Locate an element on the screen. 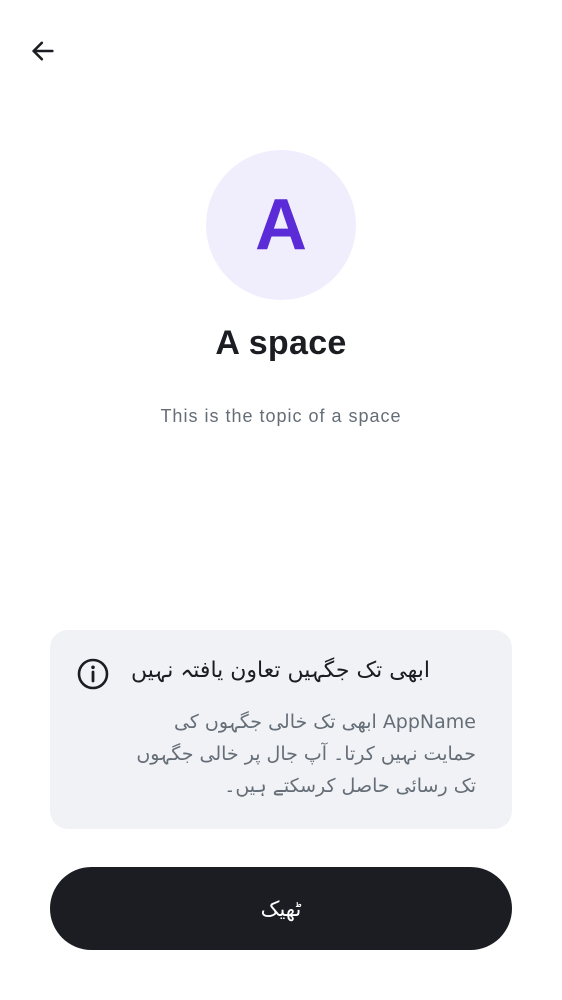 The image size is (562, 1000). space-topic: This is the topic of a space is located at coordinates (281, 416).